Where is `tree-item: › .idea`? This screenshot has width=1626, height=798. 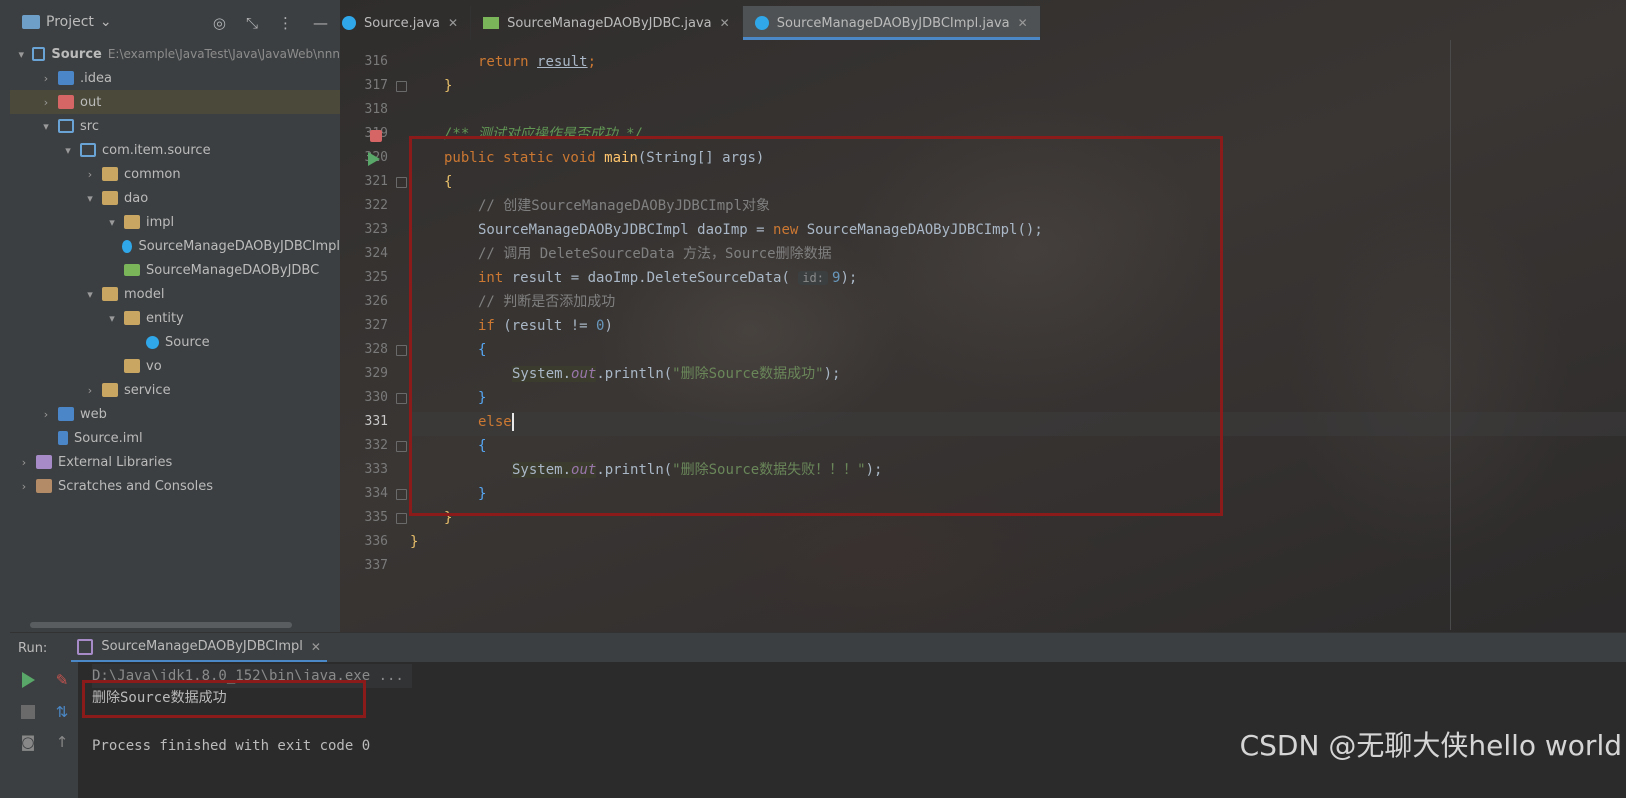
tree-item: › .idea is located at coordinates (175, 78).